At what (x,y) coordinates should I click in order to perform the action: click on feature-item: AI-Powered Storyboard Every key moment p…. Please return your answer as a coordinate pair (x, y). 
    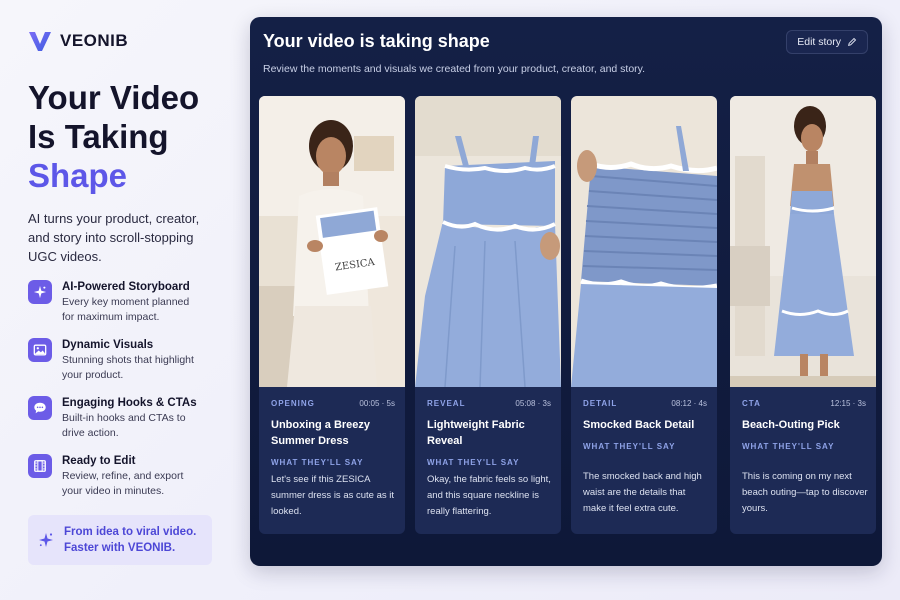
    Looking at the image, I should click on (123, 302).